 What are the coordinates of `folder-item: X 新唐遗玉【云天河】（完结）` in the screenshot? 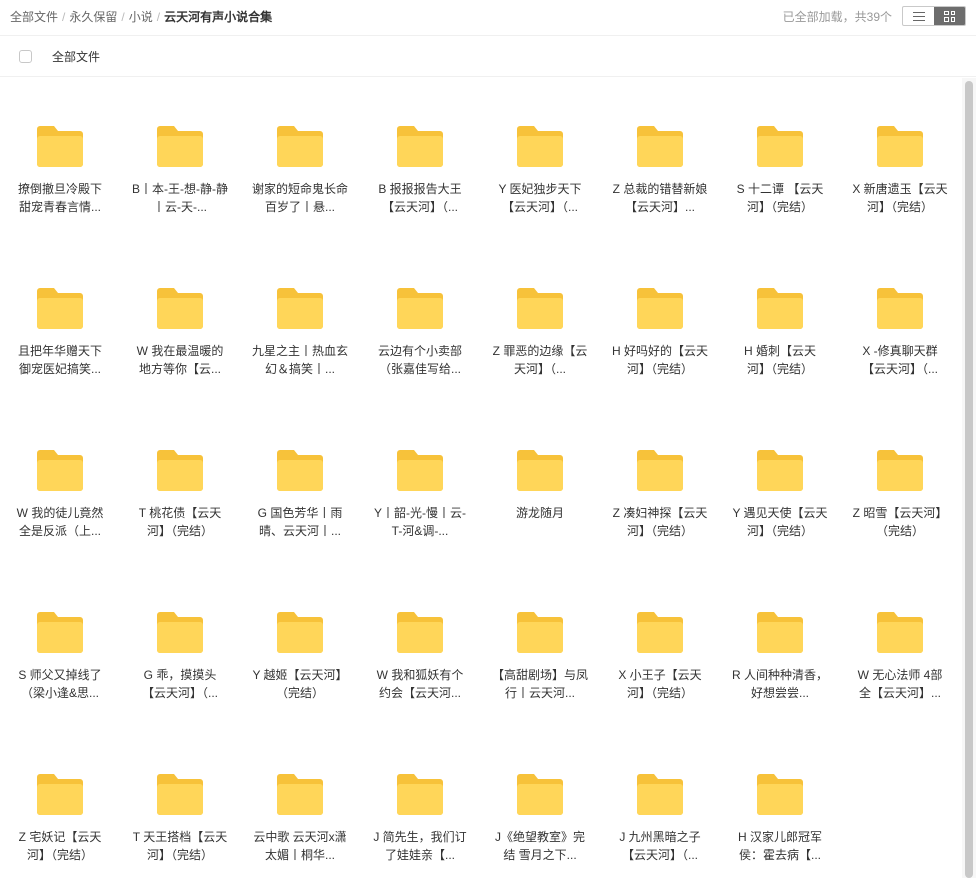 It's located at (900, 159).